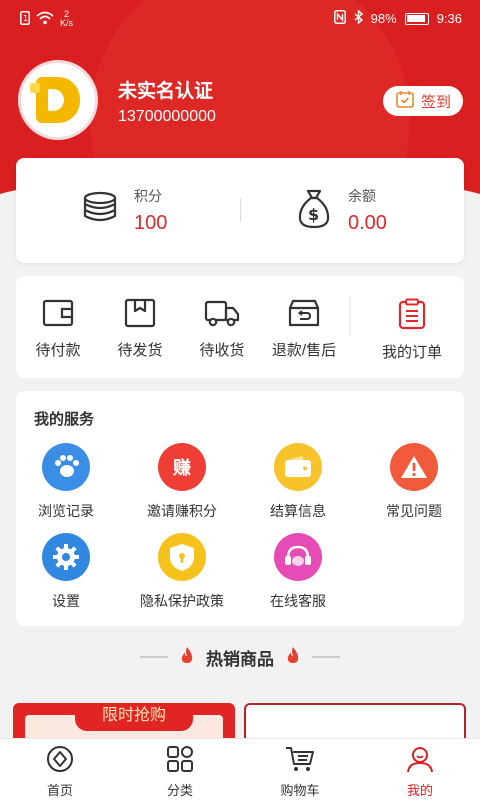  I want to click on wallet-card: 积分 100 $ 余额 0.00, so click(240, 210).